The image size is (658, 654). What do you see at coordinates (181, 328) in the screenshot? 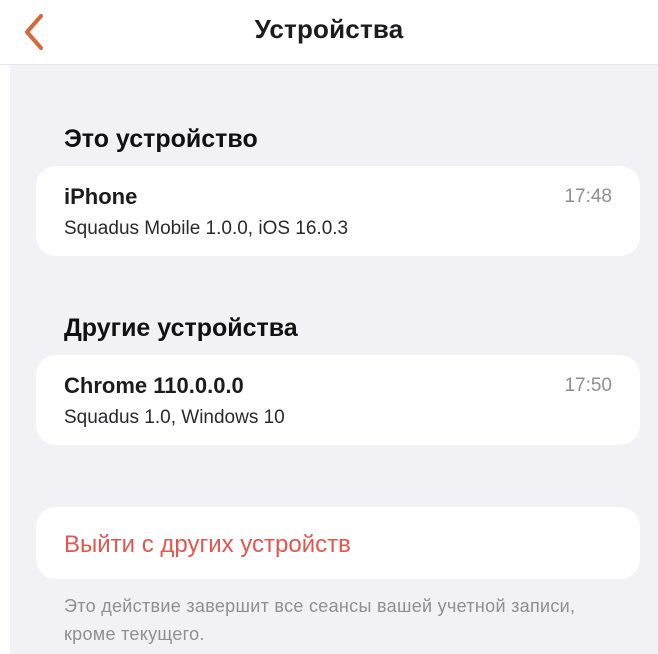
I see `section-header-other-devices: Другие устройства` at bounding box center [181, 328].